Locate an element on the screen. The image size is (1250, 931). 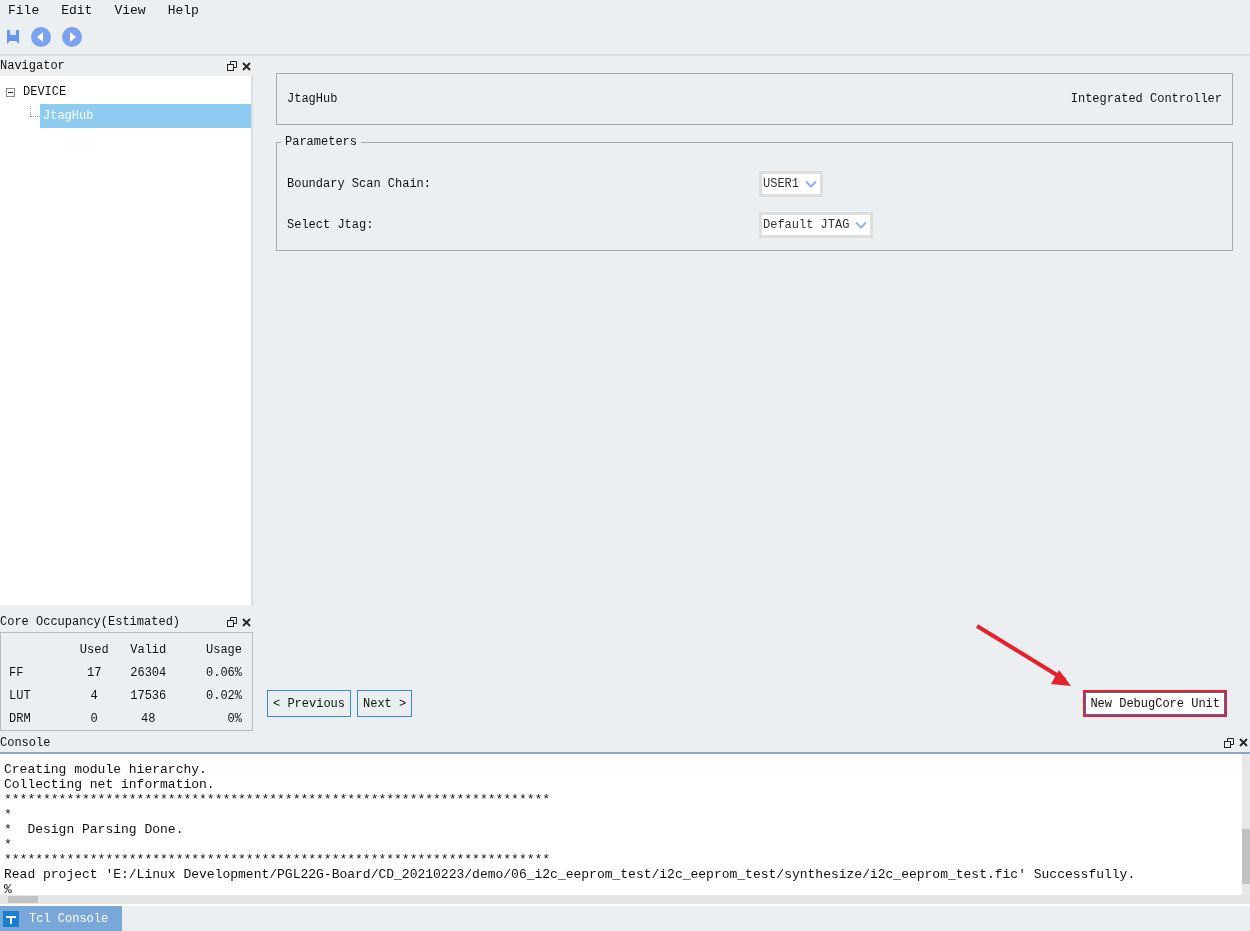
console-line: Collecting net information. is located at coordinates (110, 784).